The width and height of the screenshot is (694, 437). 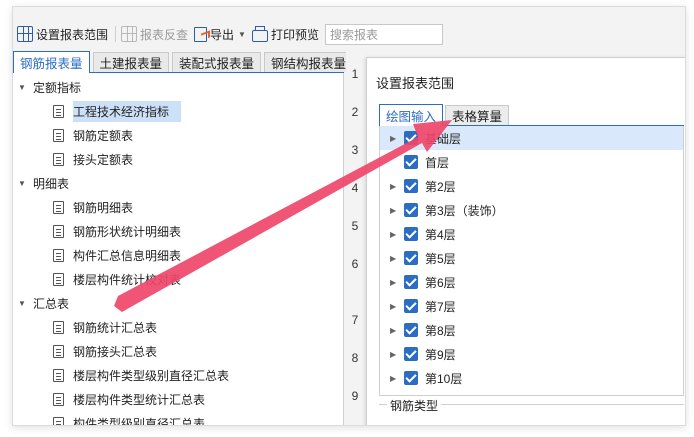 I want to click on export-label: 导出, so click(x=222, y=34).